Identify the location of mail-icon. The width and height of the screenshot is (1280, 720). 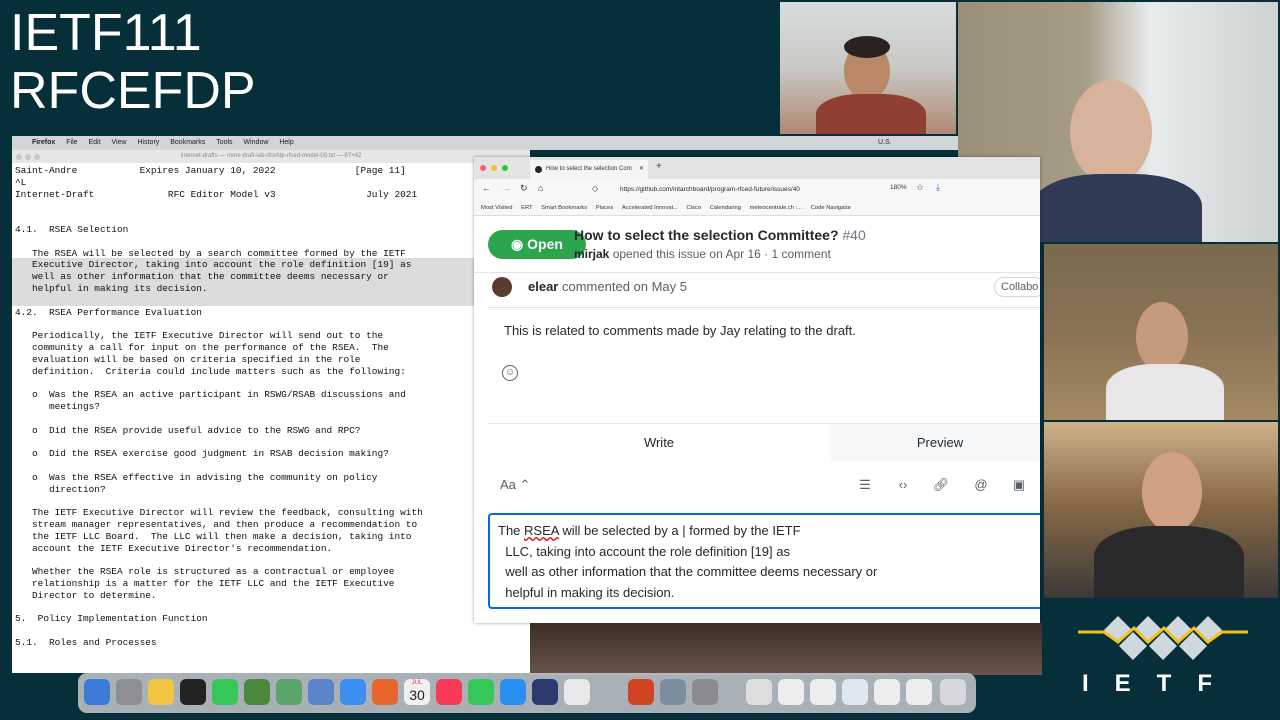
(353, 692).